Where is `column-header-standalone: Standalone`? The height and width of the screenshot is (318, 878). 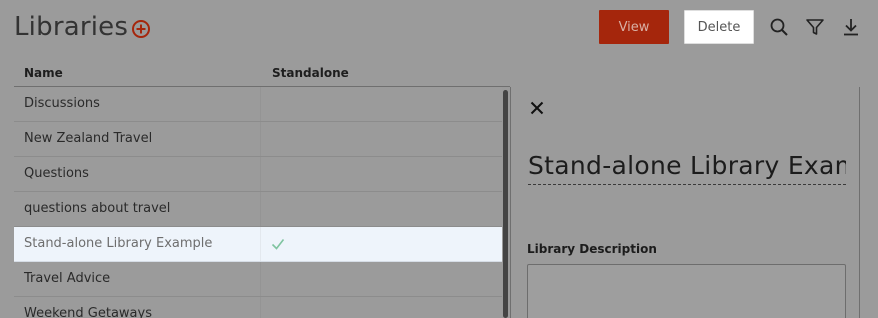 column-header-standalone: Standalone is located at coordinates (310, 73).